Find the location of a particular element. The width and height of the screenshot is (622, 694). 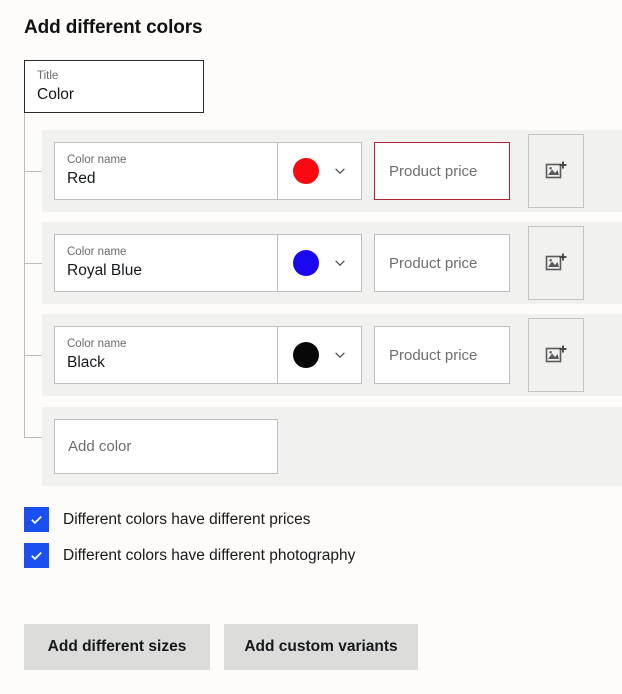

add-different-sizes-button: Add different sizes is located at coordinates (117, 647).